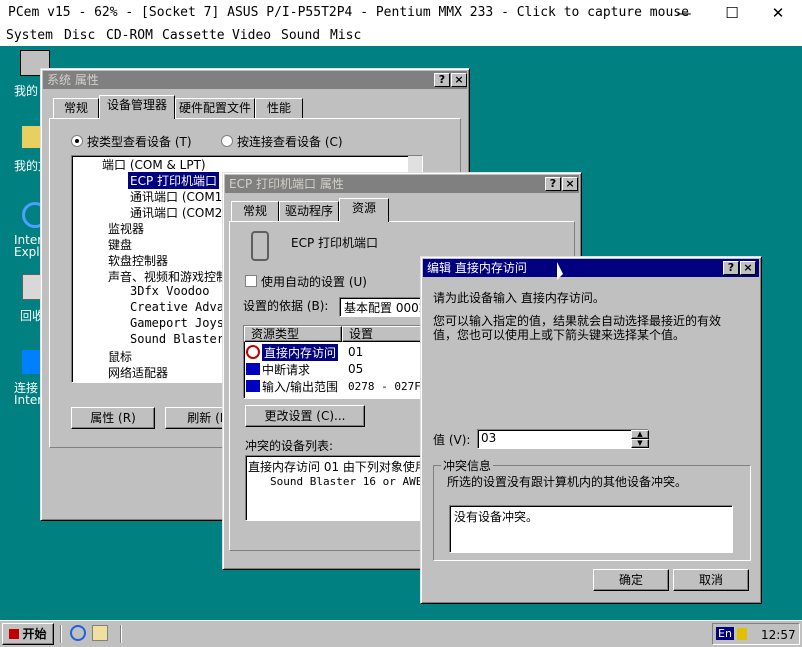 This screenshot has width=802, height=647. What do you see at coordinates (559, 335) in the screenshot?
I see `instruction-line: 值，您也可以使用上或下箭头键来选择某个值。` at bounding box center [559, 335].